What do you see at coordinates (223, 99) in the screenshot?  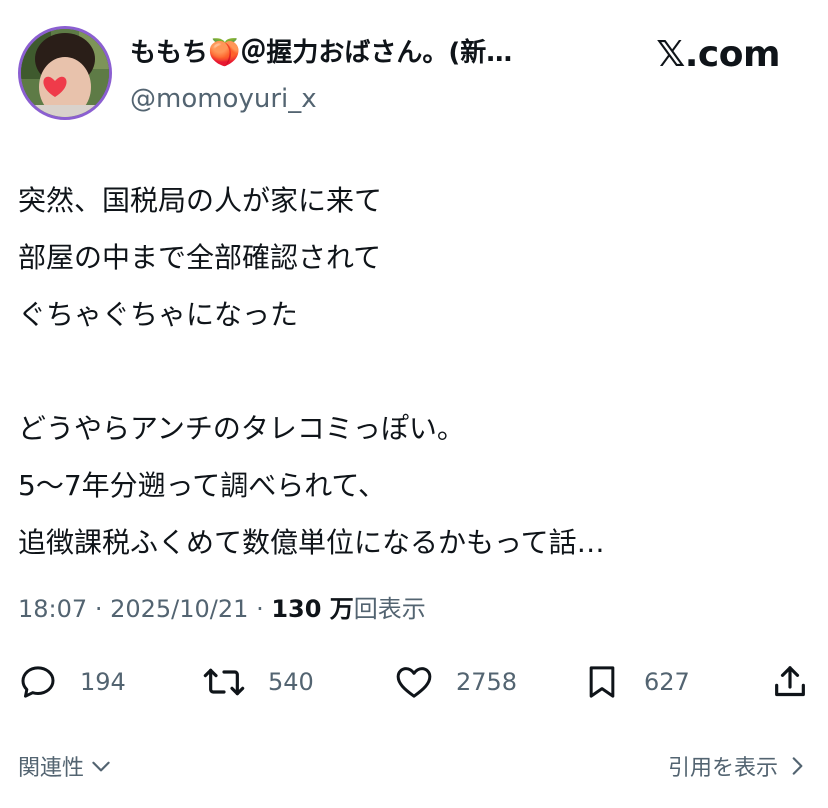 I see `author-handle: @momoyuri_x` at bounding box center [223, 99].